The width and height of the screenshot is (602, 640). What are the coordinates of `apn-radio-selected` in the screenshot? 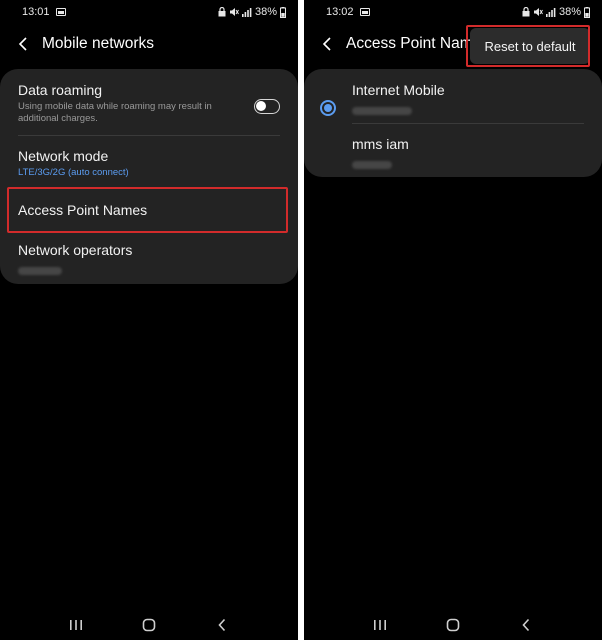 It's located at (328, 108).